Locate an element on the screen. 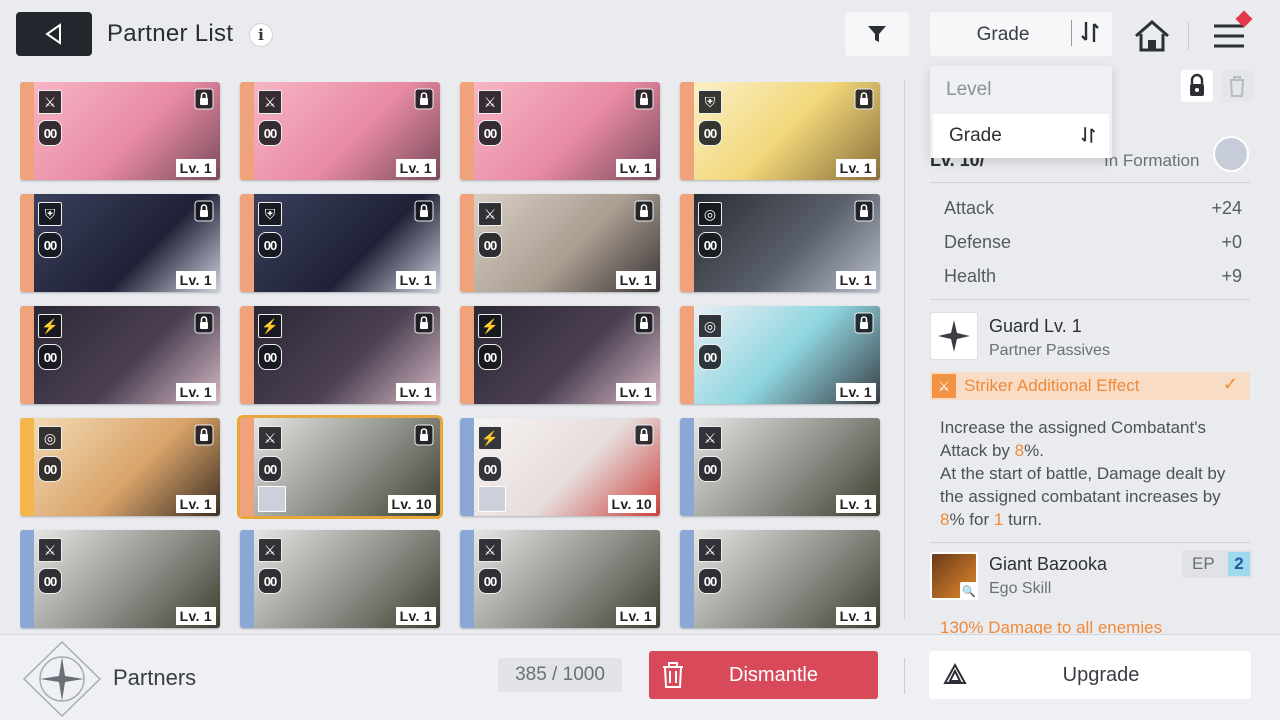 Image resolution: width=1280 pixels, height=720 pixels. class-icon: ⛨ is located at coordinates (50, 214).